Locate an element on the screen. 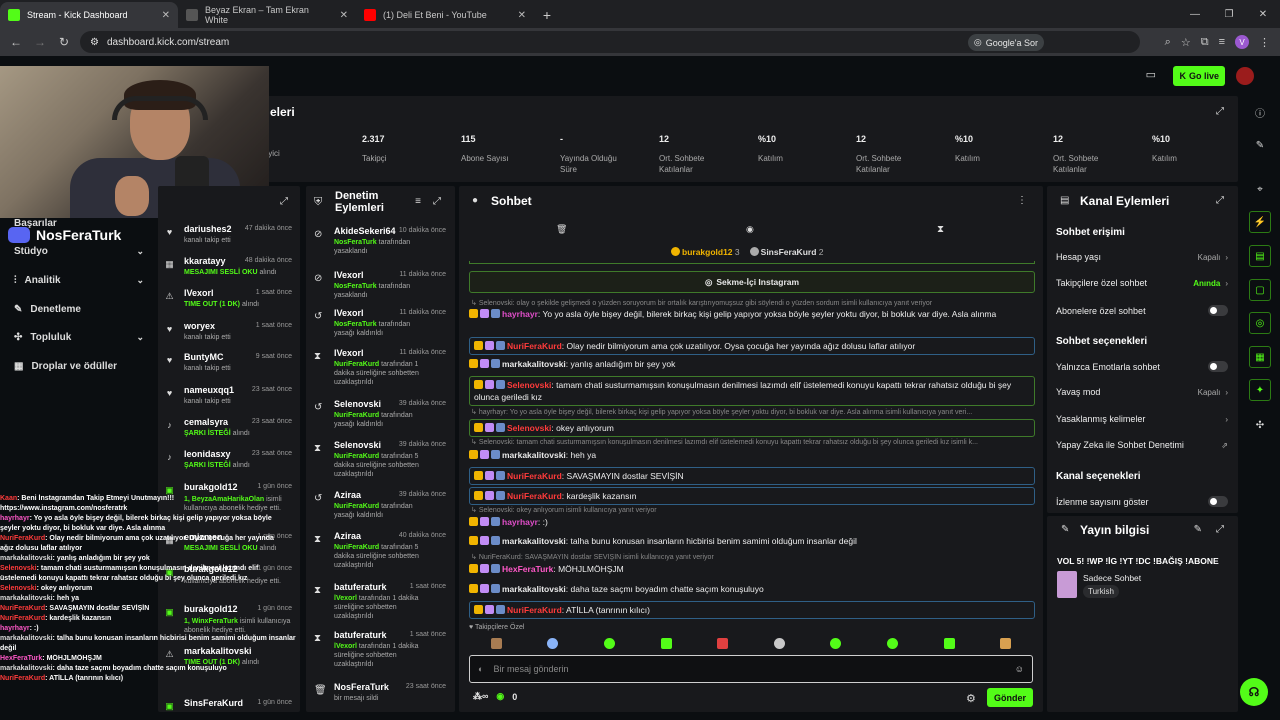 This screenshot has width=1280, height=720. broadcast-icon: ◎ is located at coordinates (1260, 323).